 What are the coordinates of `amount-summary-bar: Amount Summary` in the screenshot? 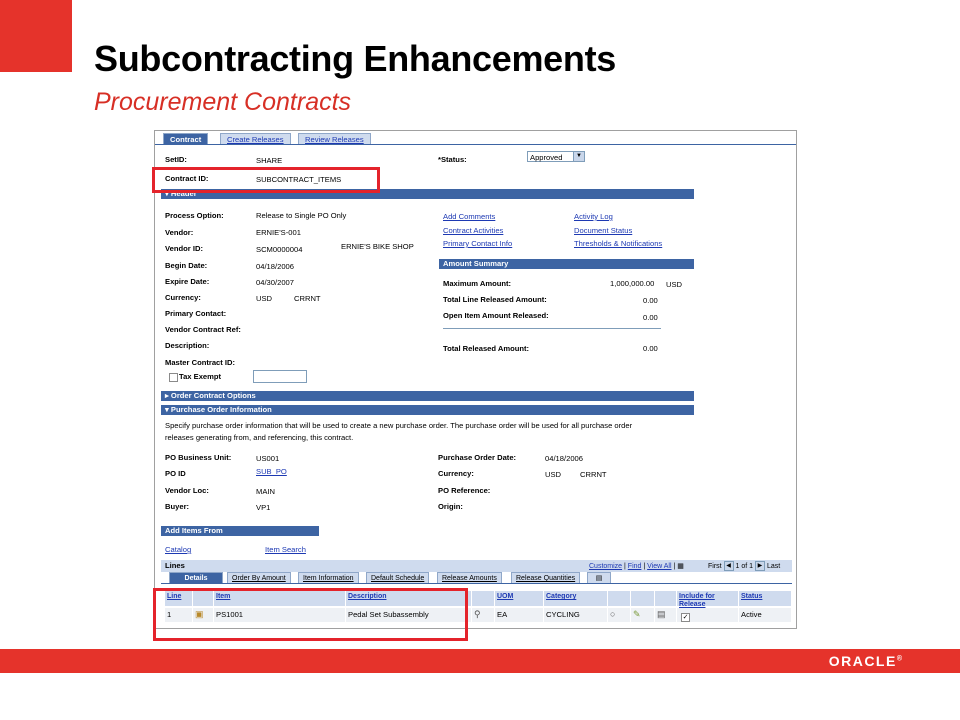 It's located at (566, 264).